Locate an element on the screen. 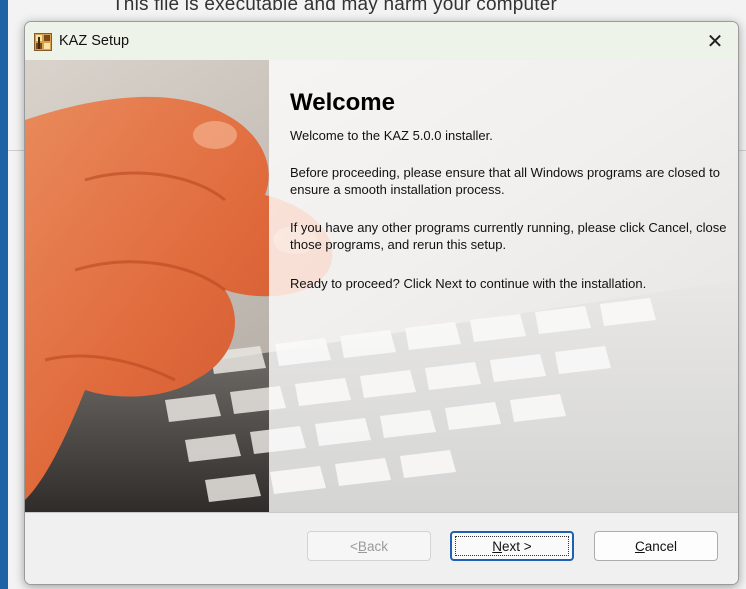  installer-app-icon is located at coordinates (43, 42).